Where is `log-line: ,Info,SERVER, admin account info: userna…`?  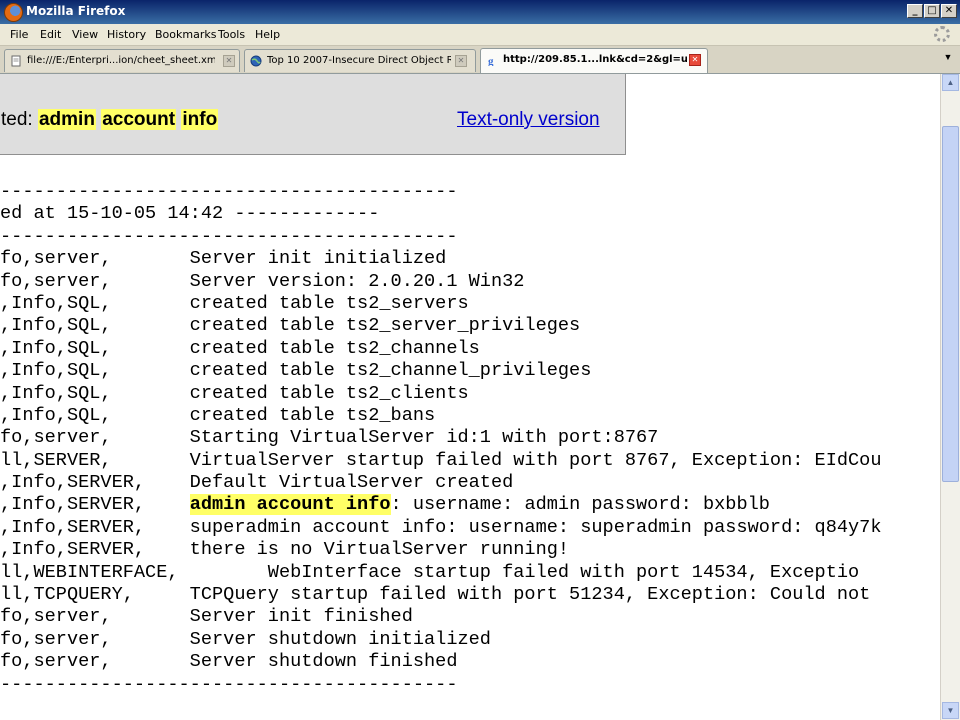
log-line: ,Info,SERVER, admin account info: userna… is located at coordinates (470, 505).